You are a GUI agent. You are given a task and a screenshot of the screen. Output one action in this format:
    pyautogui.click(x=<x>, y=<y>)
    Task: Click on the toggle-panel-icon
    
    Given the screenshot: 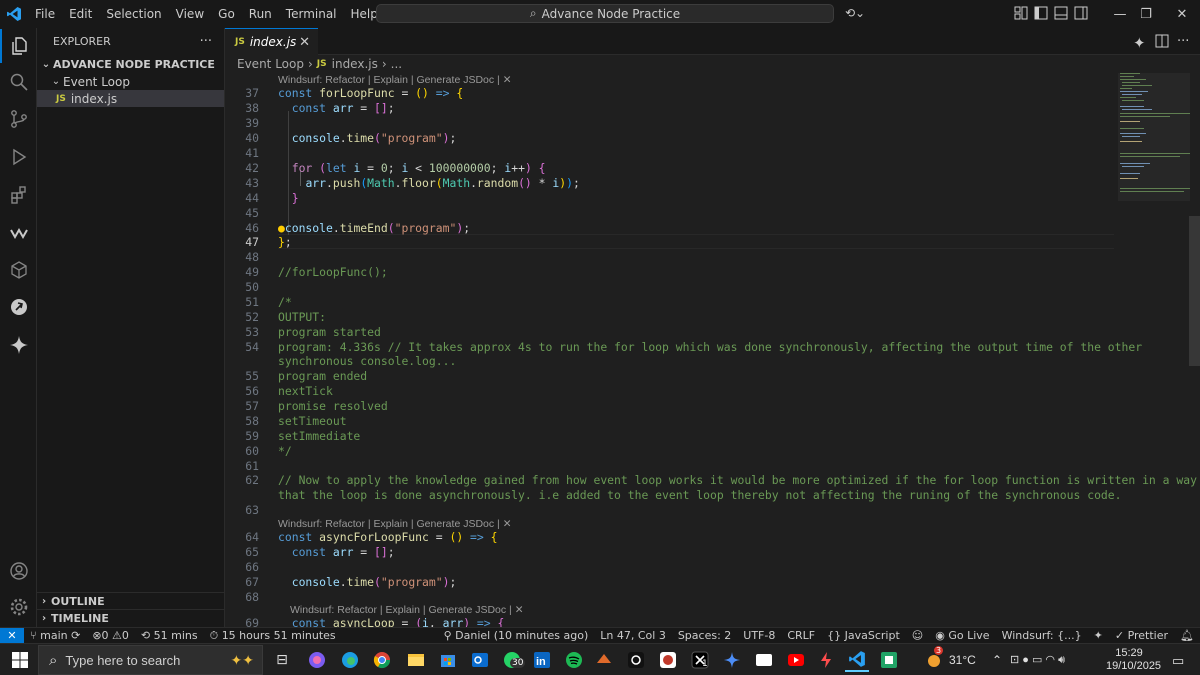 What is the action you would take?
    pyautogui.click(x=1062, y=13)
    